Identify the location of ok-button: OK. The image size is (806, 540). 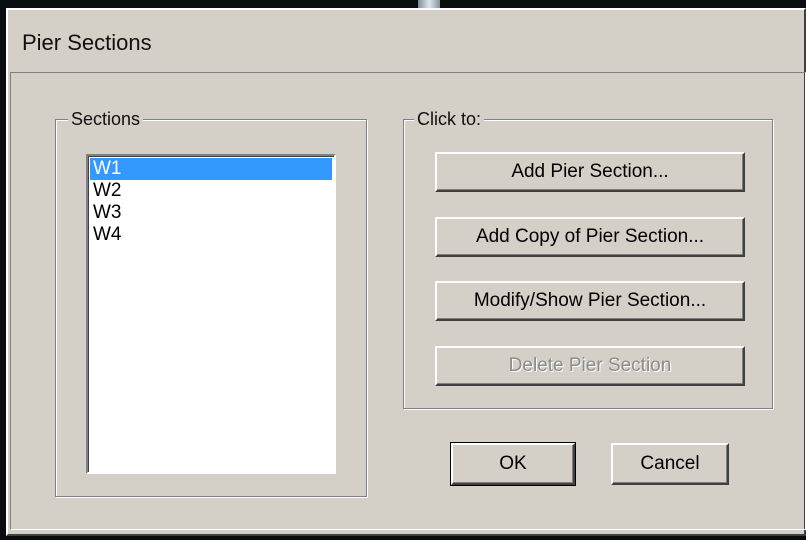
(513, 464).